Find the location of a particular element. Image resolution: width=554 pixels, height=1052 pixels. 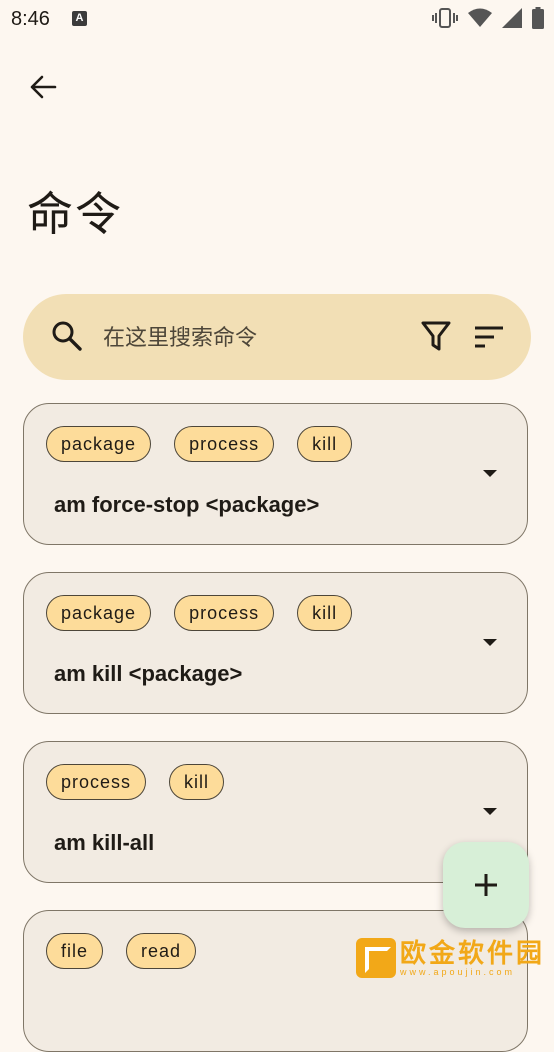

back-button is located at coordinates (43, 87).